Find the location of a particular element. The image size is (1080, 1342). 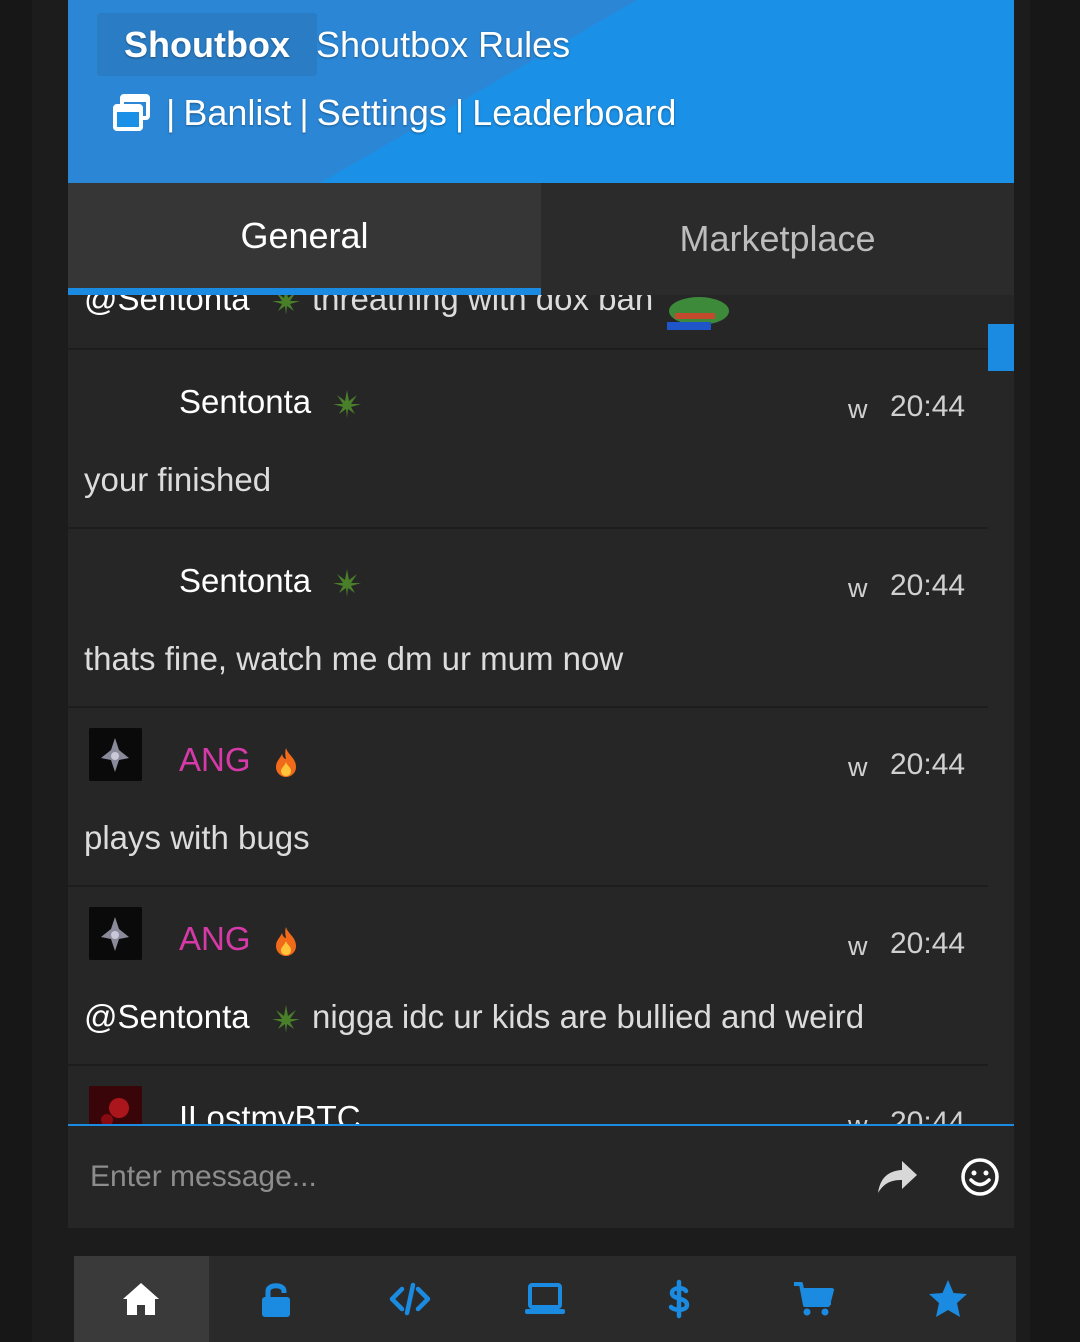

shoutbox-rules-link: Shoutbox Rules is located at coordinates (443, 44).